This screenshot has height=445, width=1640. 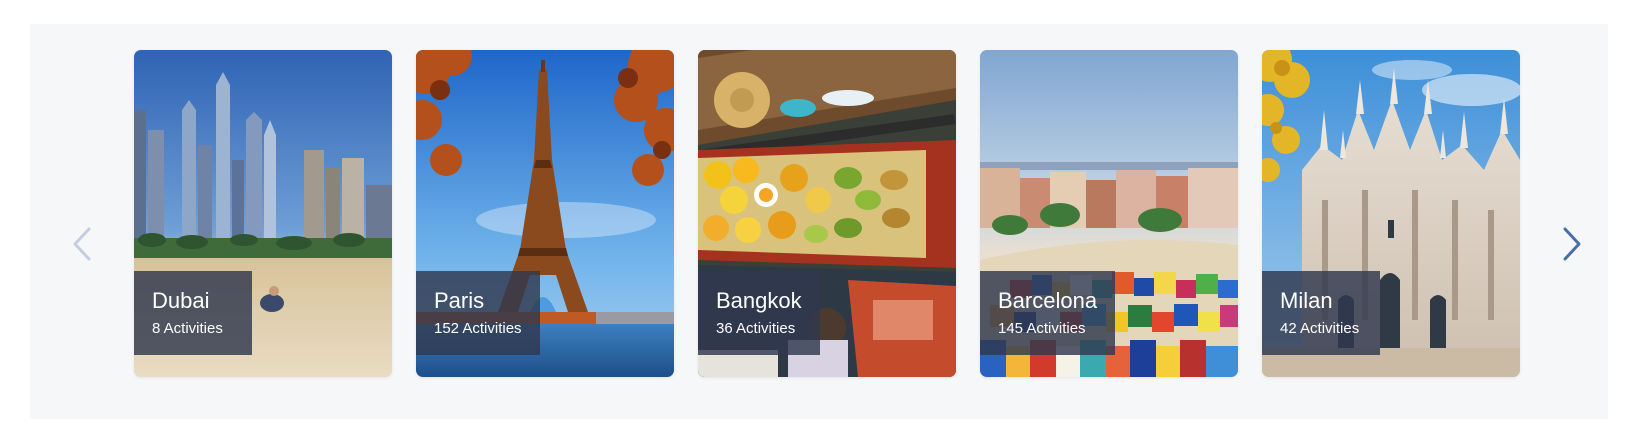 I want to click on card-city-name: Bangkok, so click(x=759, y=300).